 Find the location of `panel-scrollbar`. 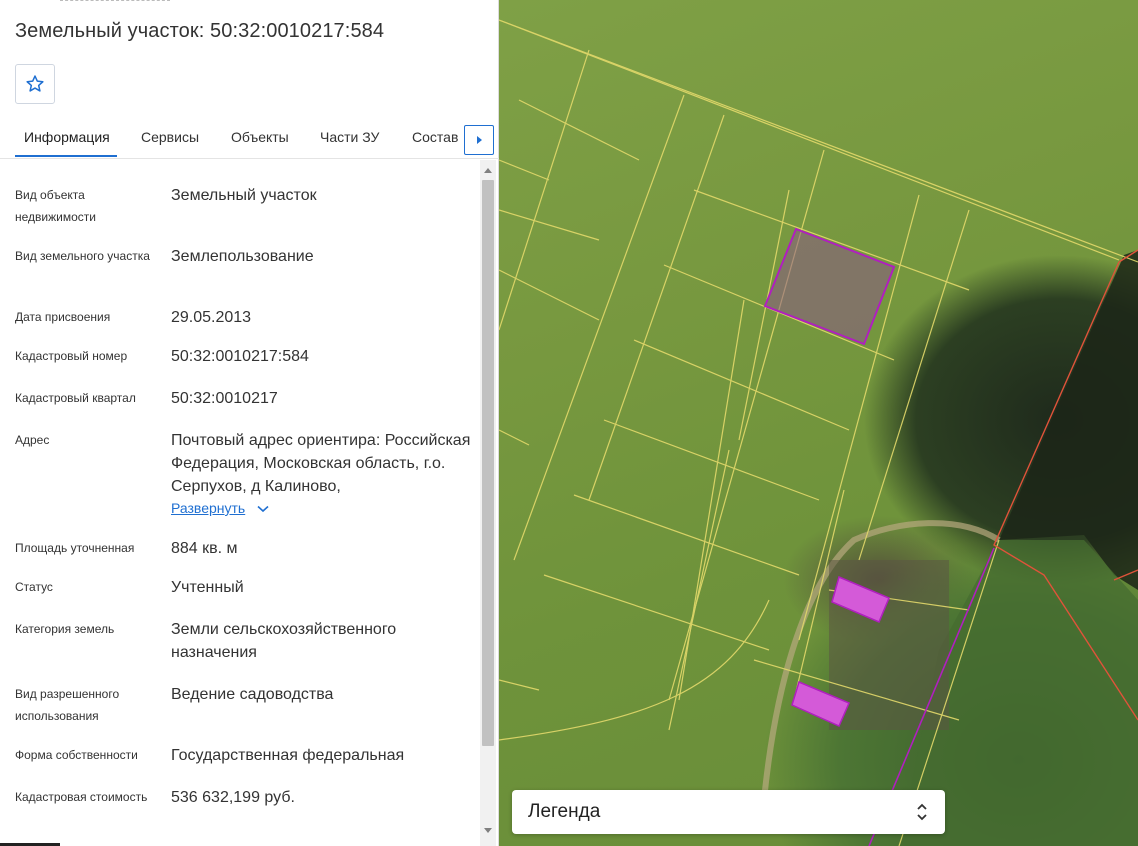

panel-scrollbar is located at coordinates (488, 503).